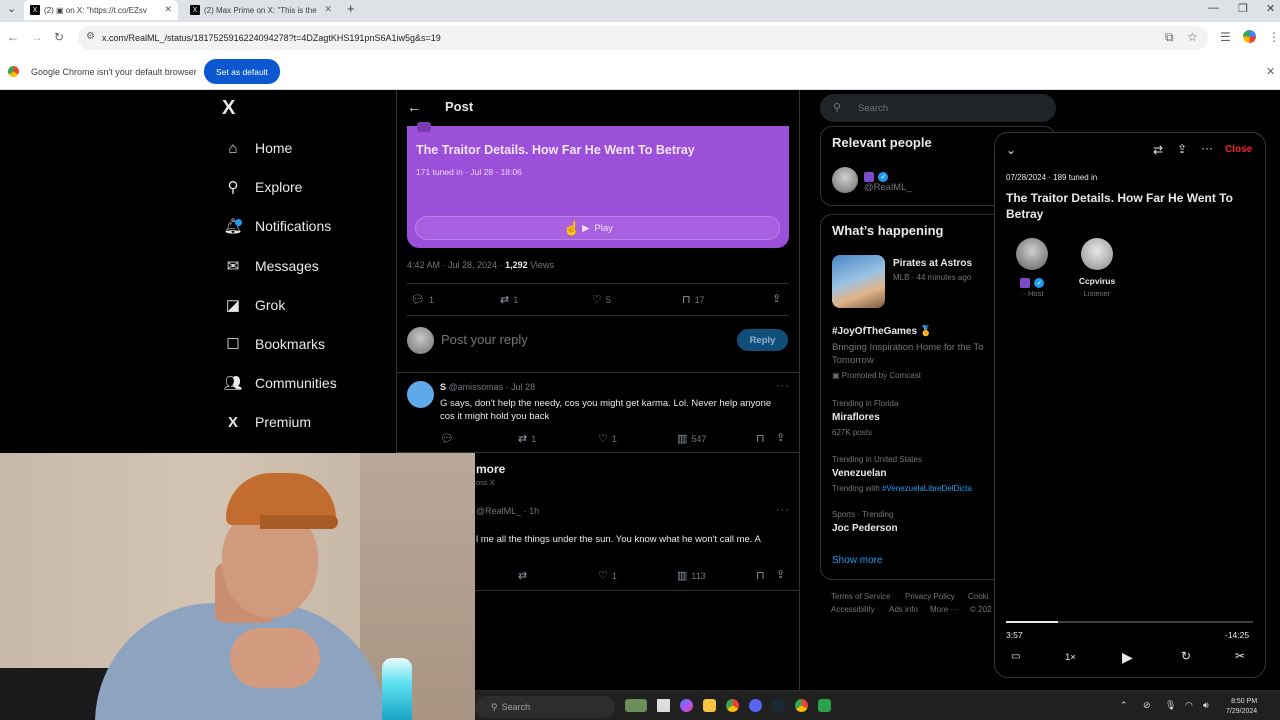 The width and height of the screenshot is (1280, 720). I want to click on repost-icon: ⇄, so click(1158, 150).